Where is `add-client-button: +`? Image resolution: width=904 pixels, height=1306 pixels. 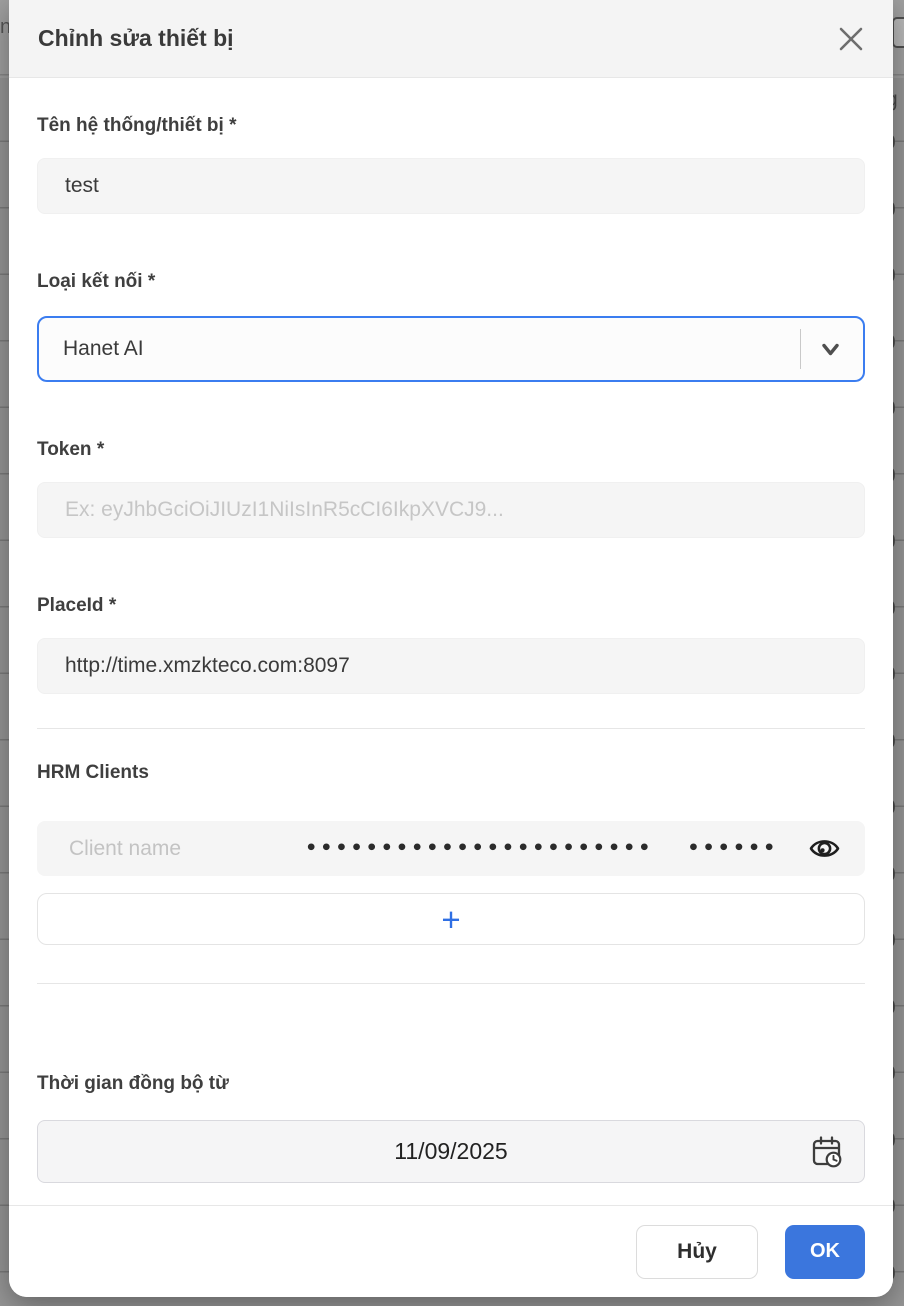
add-client-button: + is located at coordinates (451, 919).